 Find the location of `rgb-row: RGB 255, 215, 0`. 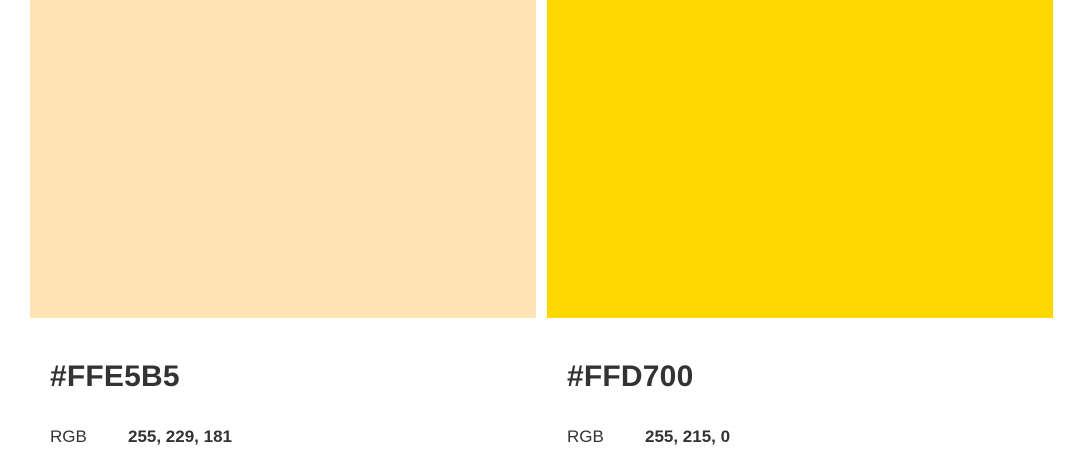

rgb-row: RGB 255, 215, 0 is located at coordinates (648, 436).